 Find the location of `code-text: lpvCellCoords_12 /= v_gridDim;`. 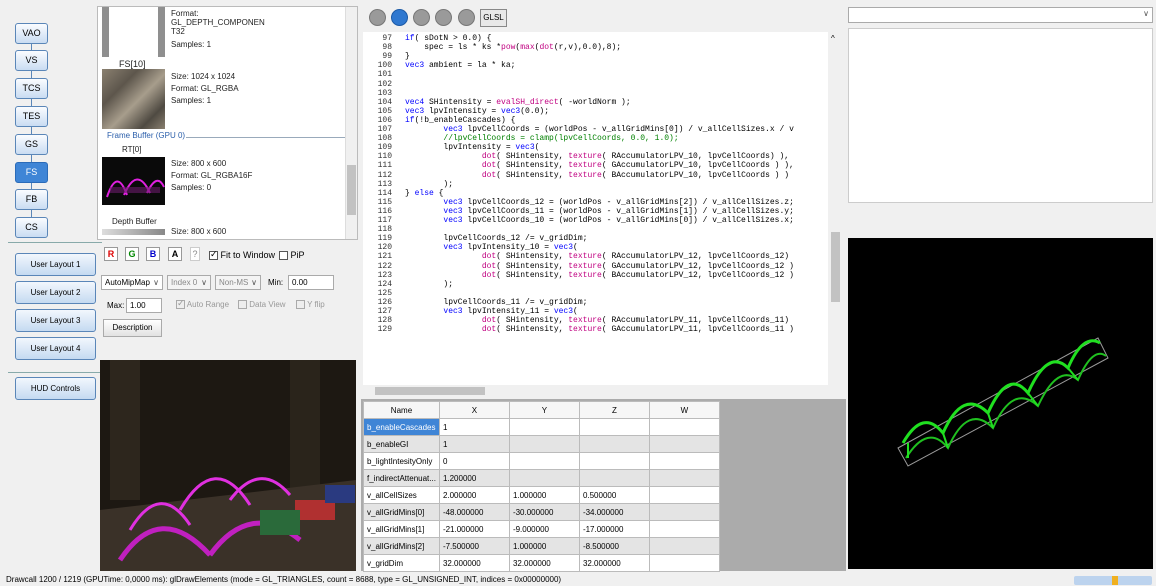

code-text: lpvCellCoords_12 /= v_gridDim; is located at coordinates (496, 239).